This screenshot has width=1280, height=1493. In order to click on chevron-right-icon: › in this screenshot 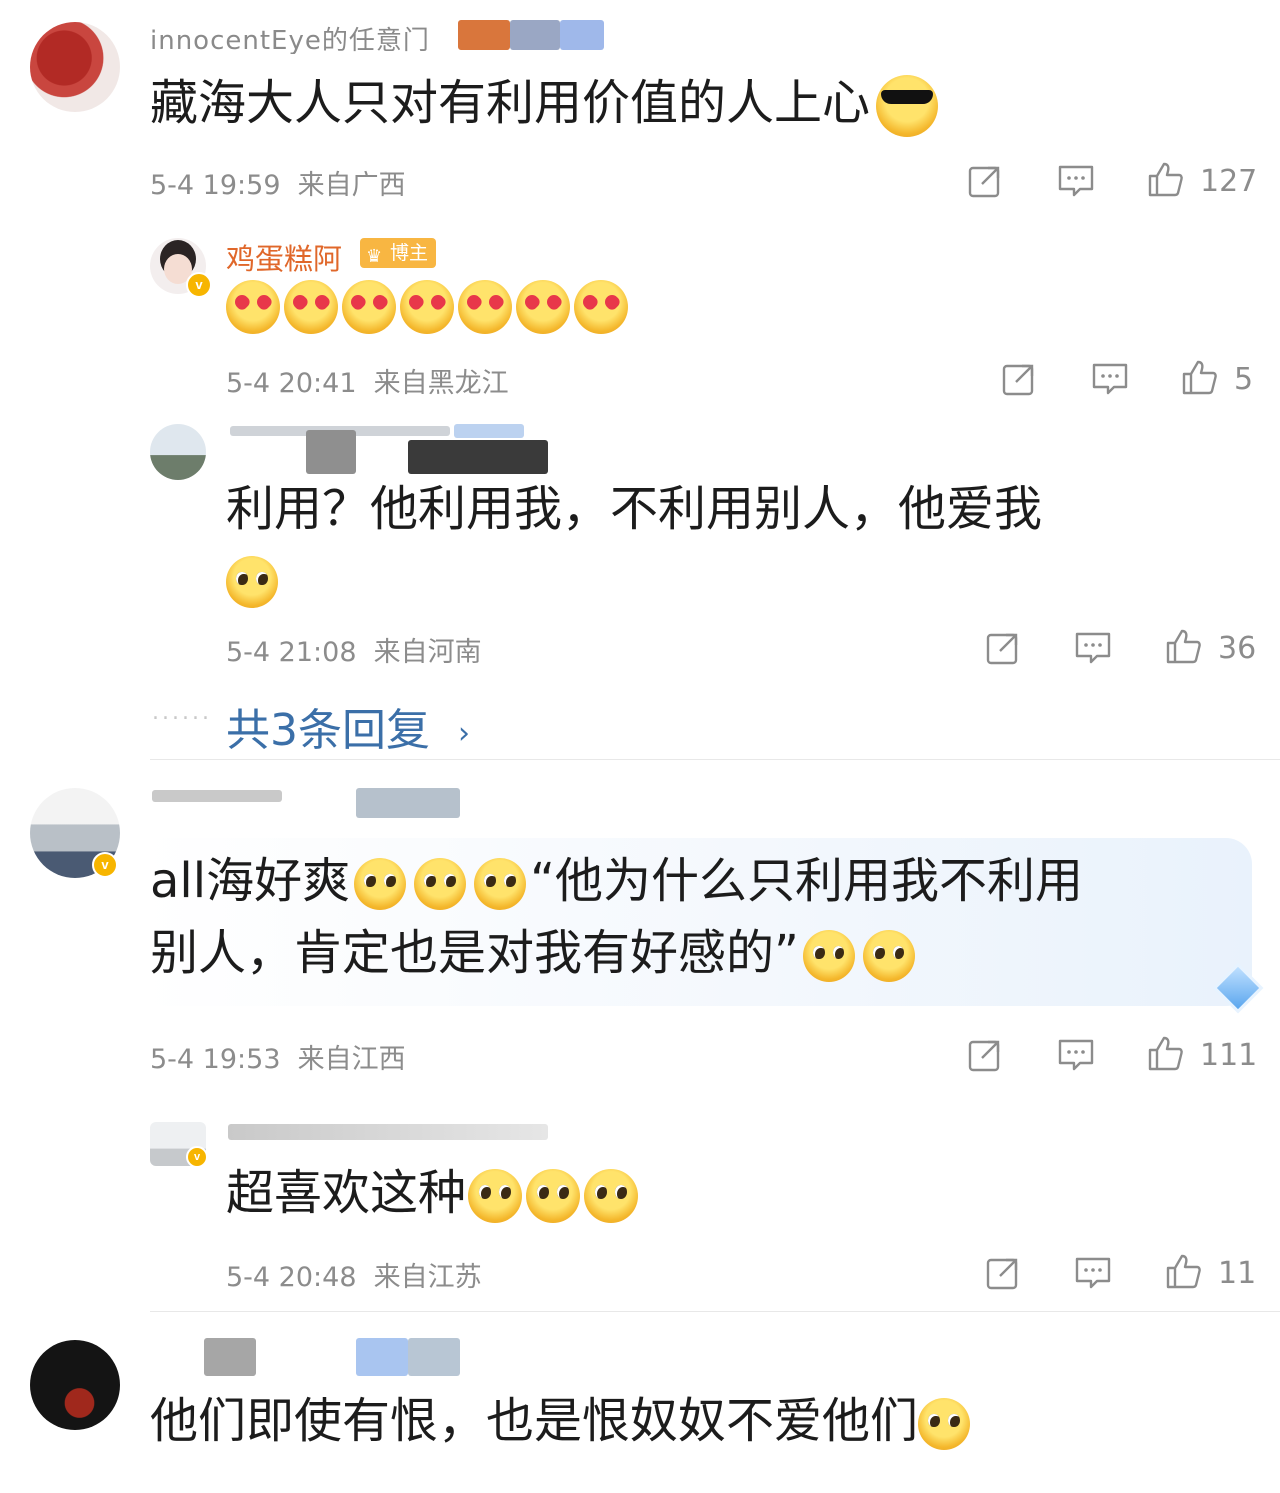, I will do `click(464, 733)`.